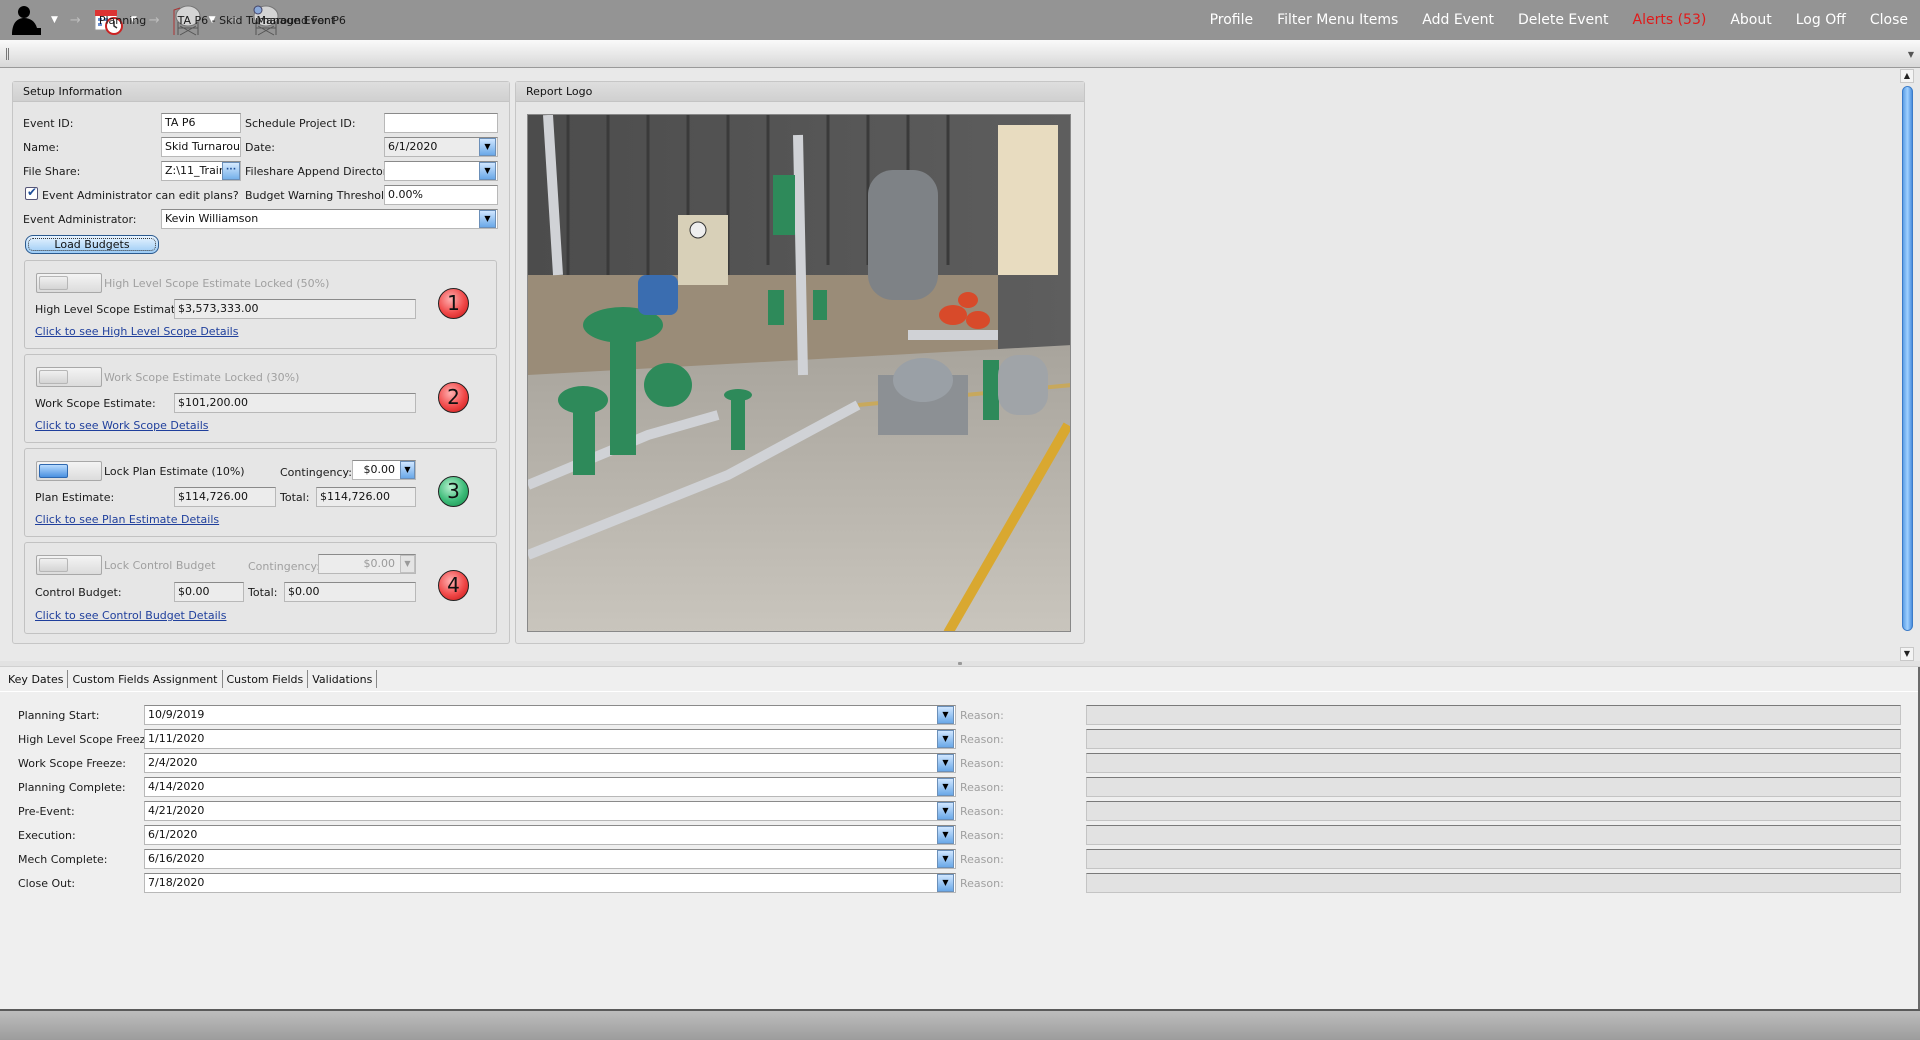 This screenshot has width=1920, height=1040. I want to click on work-scope-lock-label: Work Scope Estimate Locked (30%), so click(202, 377).